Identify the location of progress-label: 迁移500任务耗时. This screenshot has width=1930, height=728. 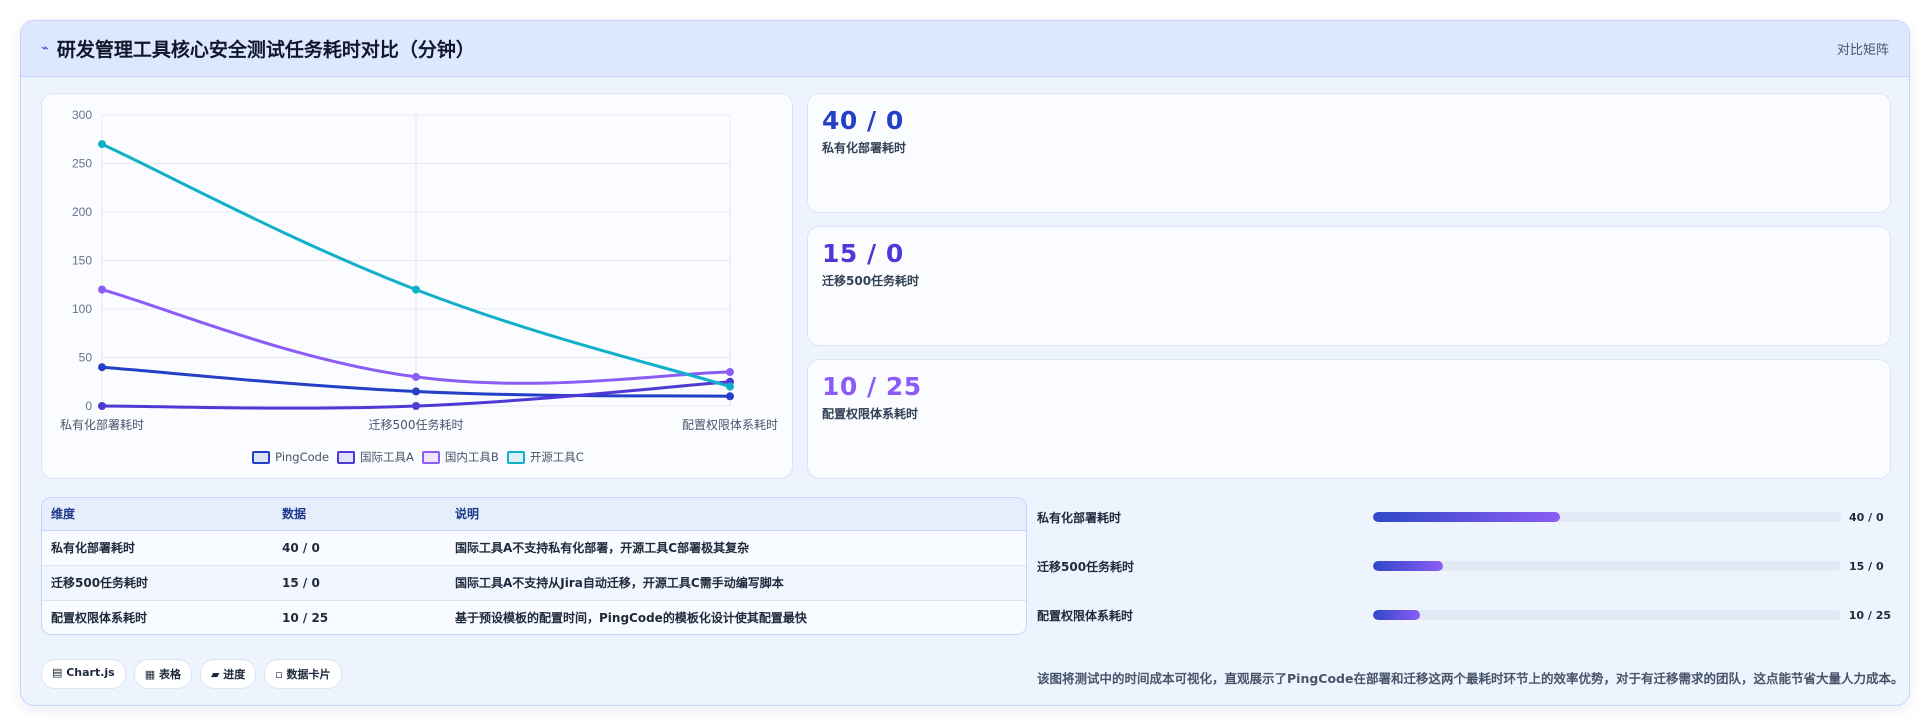
(1086, 566).